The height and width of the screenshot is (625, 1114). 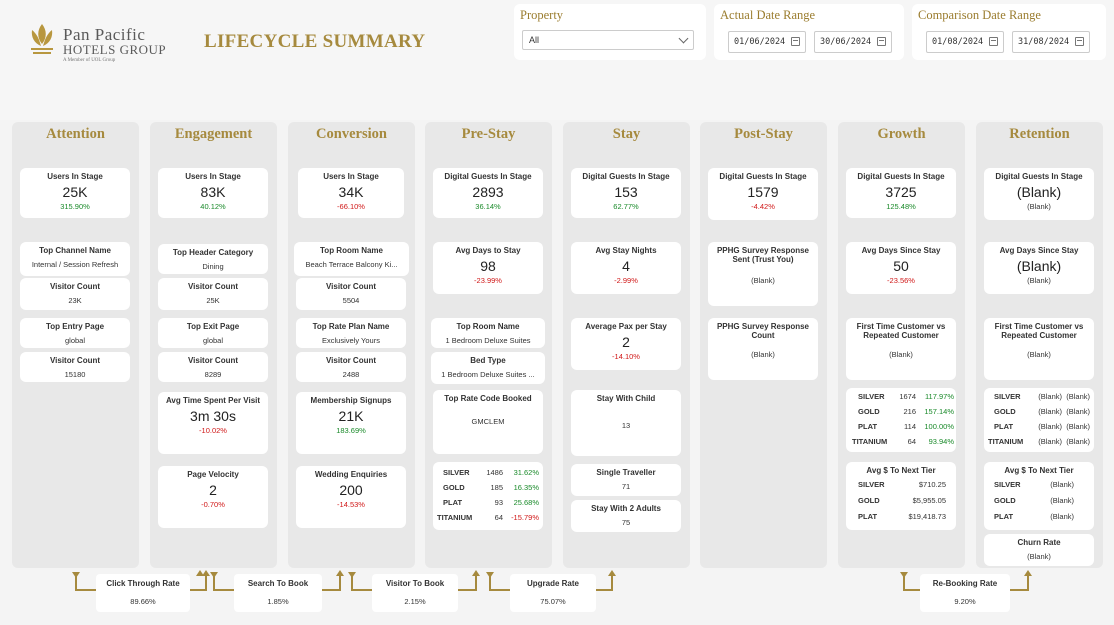 I want to click on card-value: 2, so click(x=626, y=342).